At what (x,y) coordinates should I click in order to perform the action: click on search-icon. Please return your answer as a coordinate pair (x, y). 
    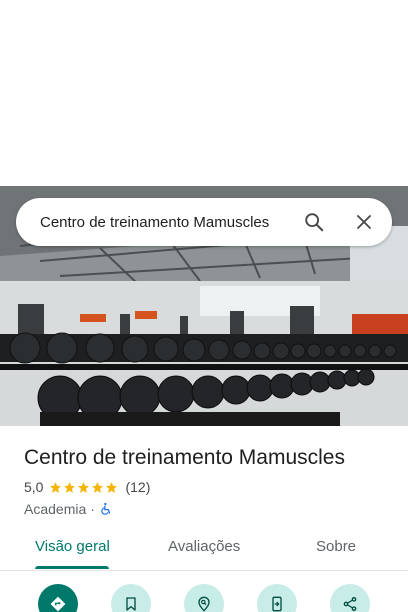
    Looking at the image, I should click on (314, 222).